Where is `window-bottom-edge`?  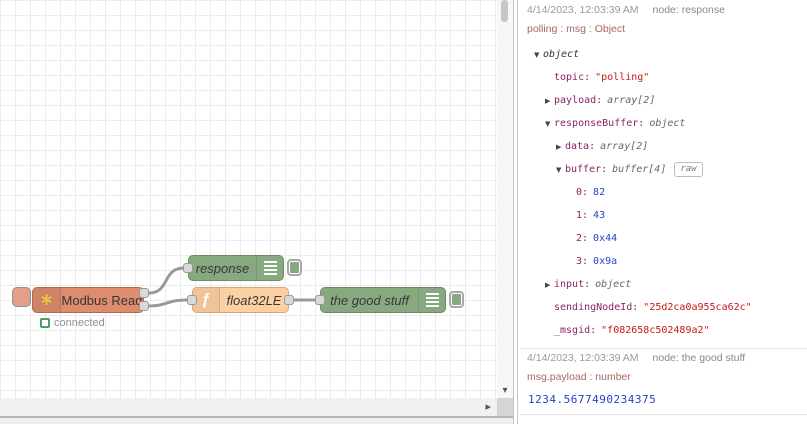 window-bottom-edge is located at coordinates (256, 420).